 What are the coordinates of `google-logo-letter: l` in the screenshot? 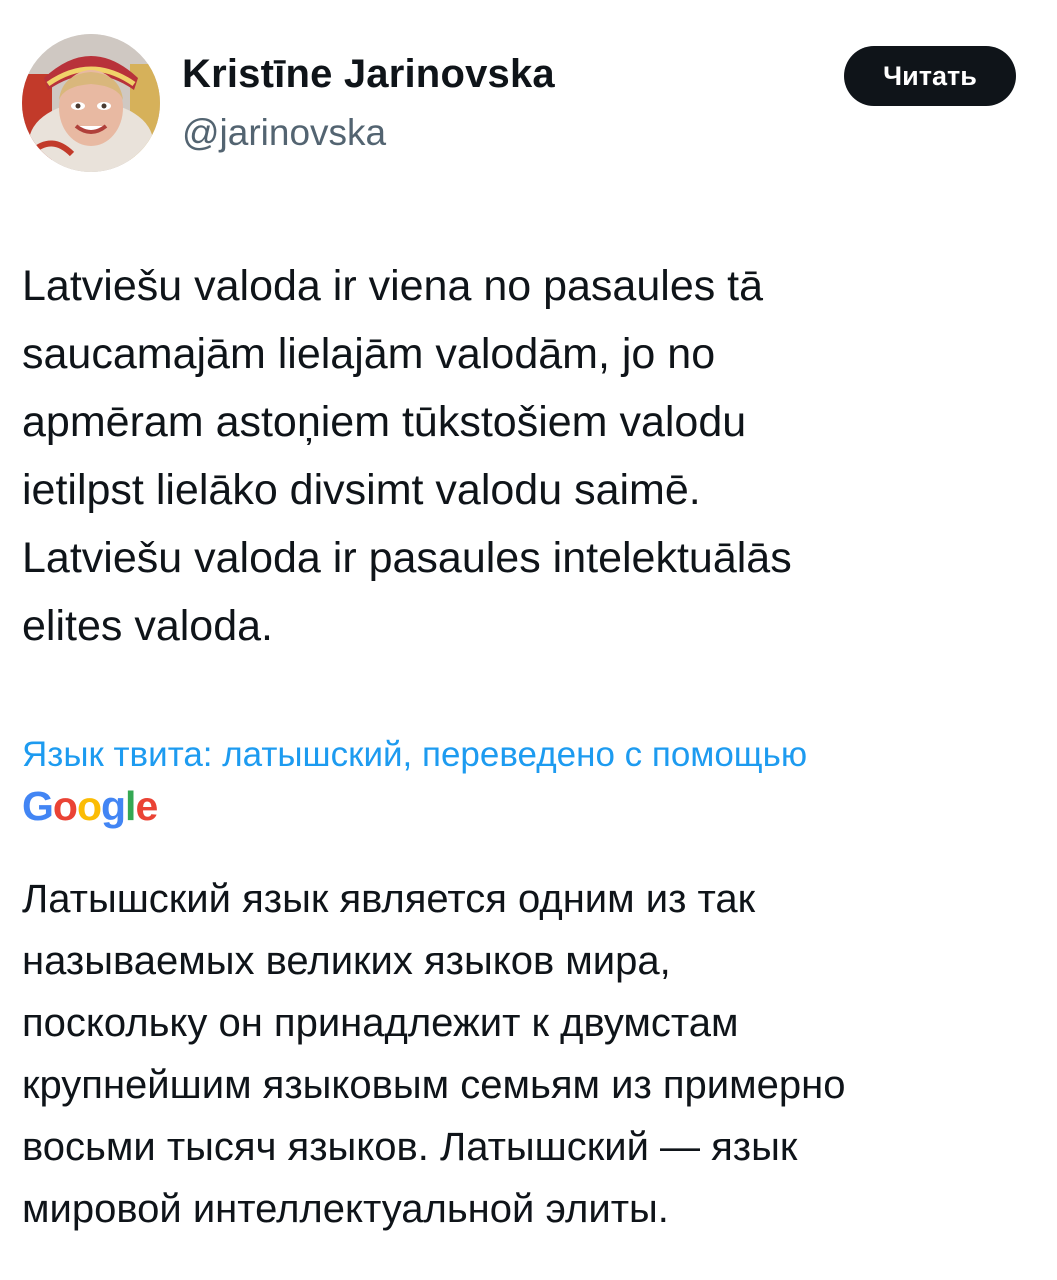 It's located at (130, 806).